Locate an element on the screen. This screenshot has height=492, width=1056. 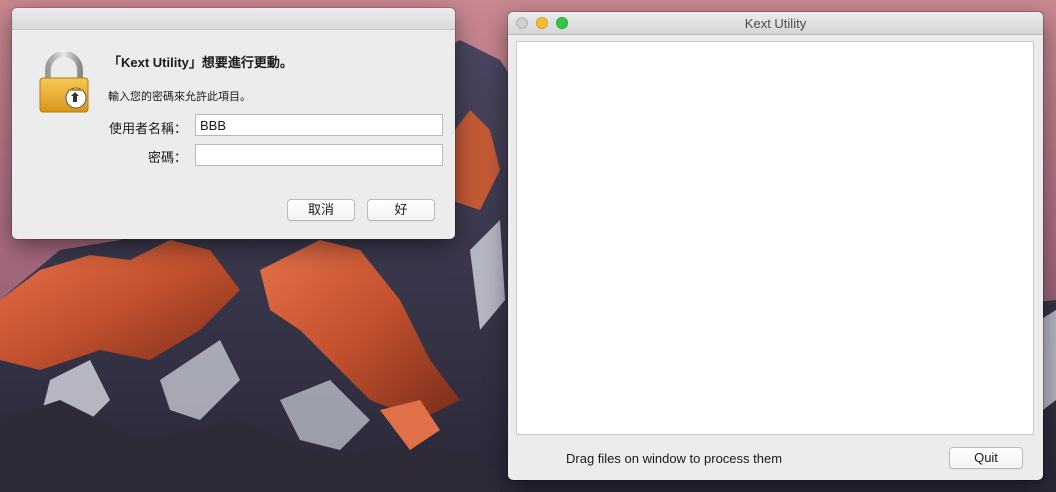
quit-button: Quit is located at coordinates (986, 458).